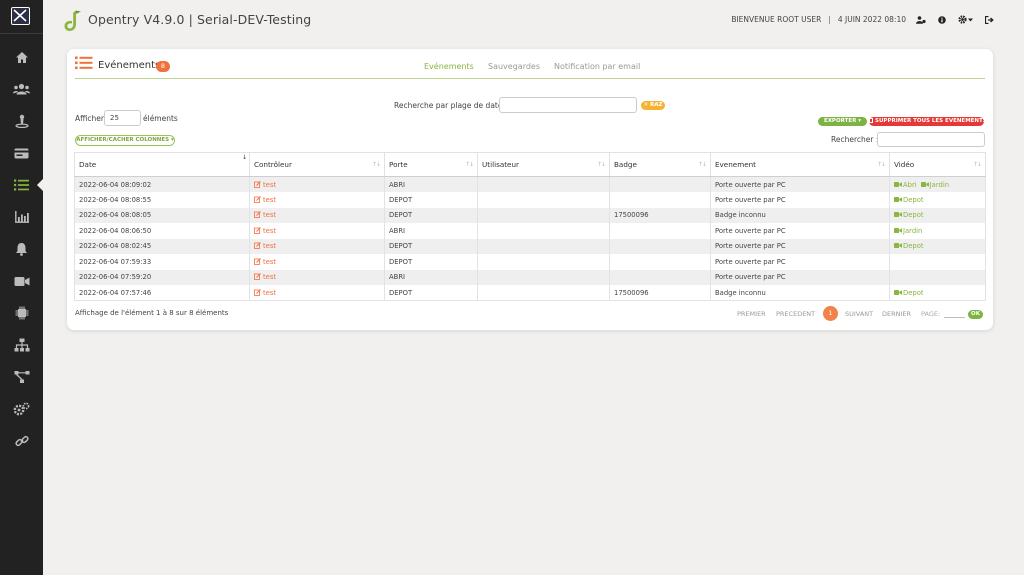 The image size is (1024, 575). I want to click on current-date: 4 JUIN 2022 08:10, so click(871, 19).